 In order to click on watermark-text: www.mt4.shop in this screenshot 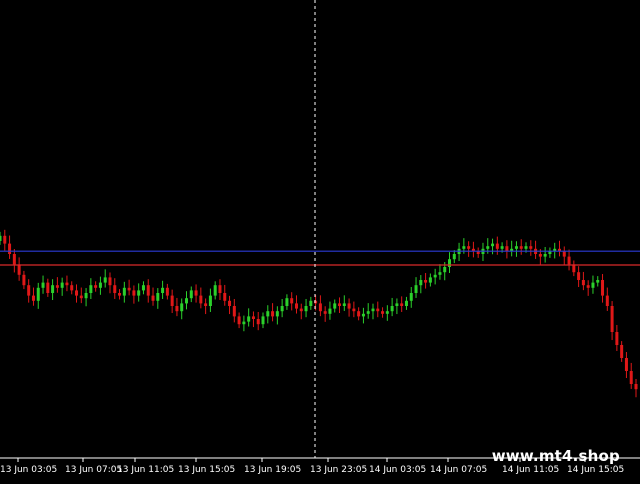, I will do `click(555, 456)`.